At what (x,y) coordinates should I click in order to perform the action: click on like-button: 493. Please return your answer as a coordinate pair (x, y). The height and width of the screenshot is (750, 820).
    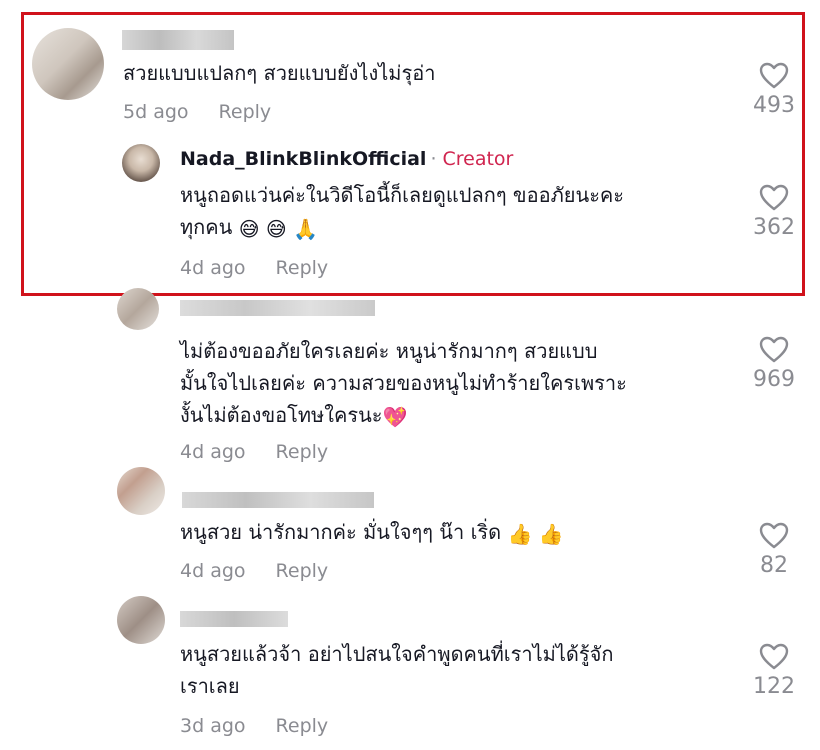
    Looking at the image, I should click on (774, 90).